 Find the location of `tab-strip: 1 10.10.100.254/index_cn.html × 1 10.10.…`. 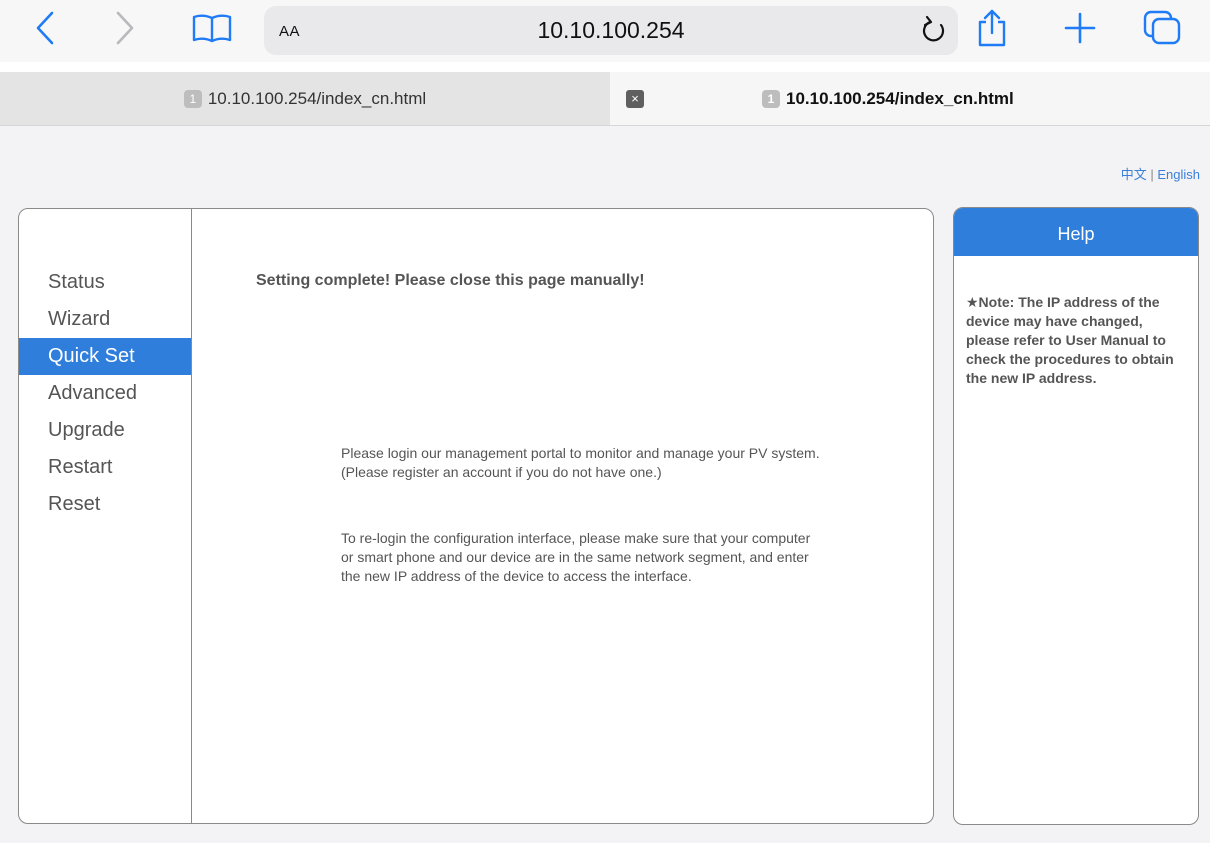

tab-strip: 1 10.10.100.254/index_cn.html × 1 10.10.… is located at coordinates (605, 99).